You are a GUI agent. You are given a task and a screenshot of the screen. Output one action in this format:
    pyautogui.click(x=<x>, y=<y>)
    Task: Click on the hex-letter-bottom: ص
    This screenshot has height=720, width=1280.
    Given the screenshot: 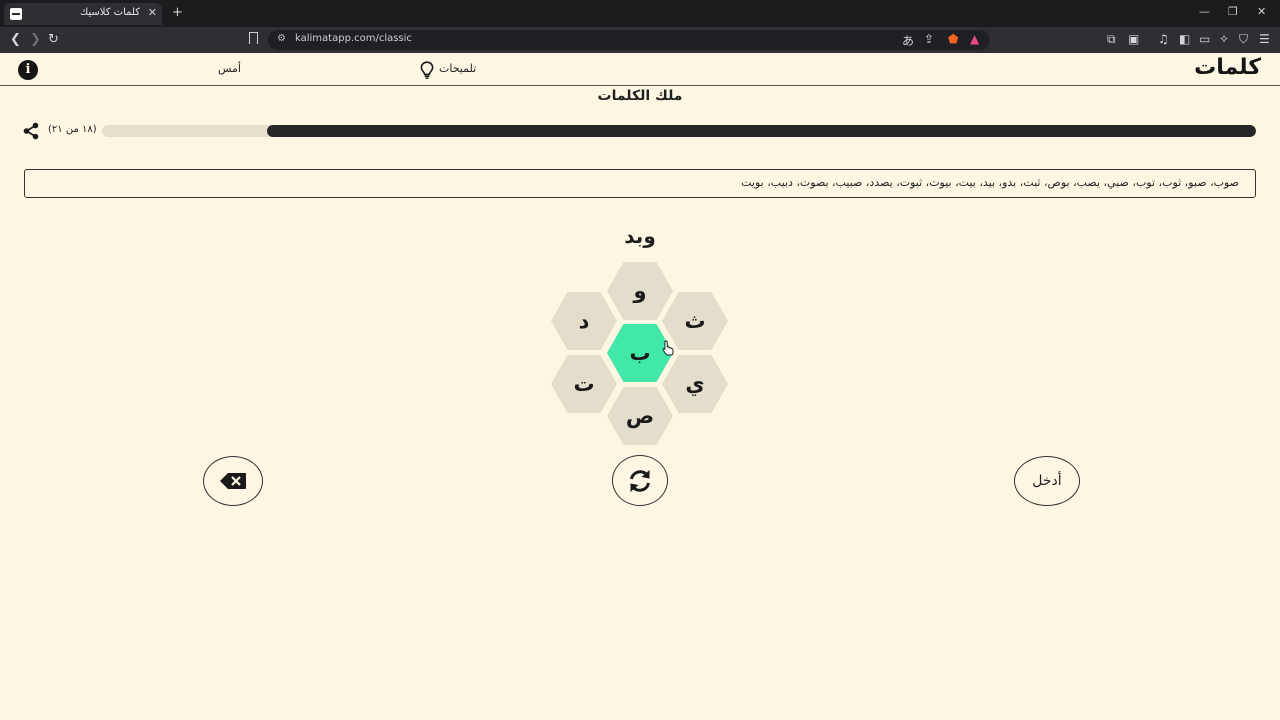 What is the action you would take?
    pyautogui.click(x=640, y=416)
    